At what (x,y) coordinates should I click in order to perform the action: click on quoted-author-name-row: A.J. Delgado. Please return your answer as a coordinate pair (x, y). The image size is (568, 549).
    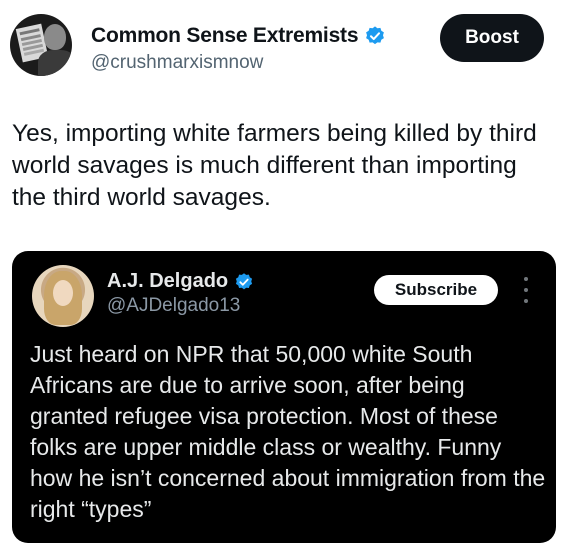
    Looking at the image, I should click on (180, 281).